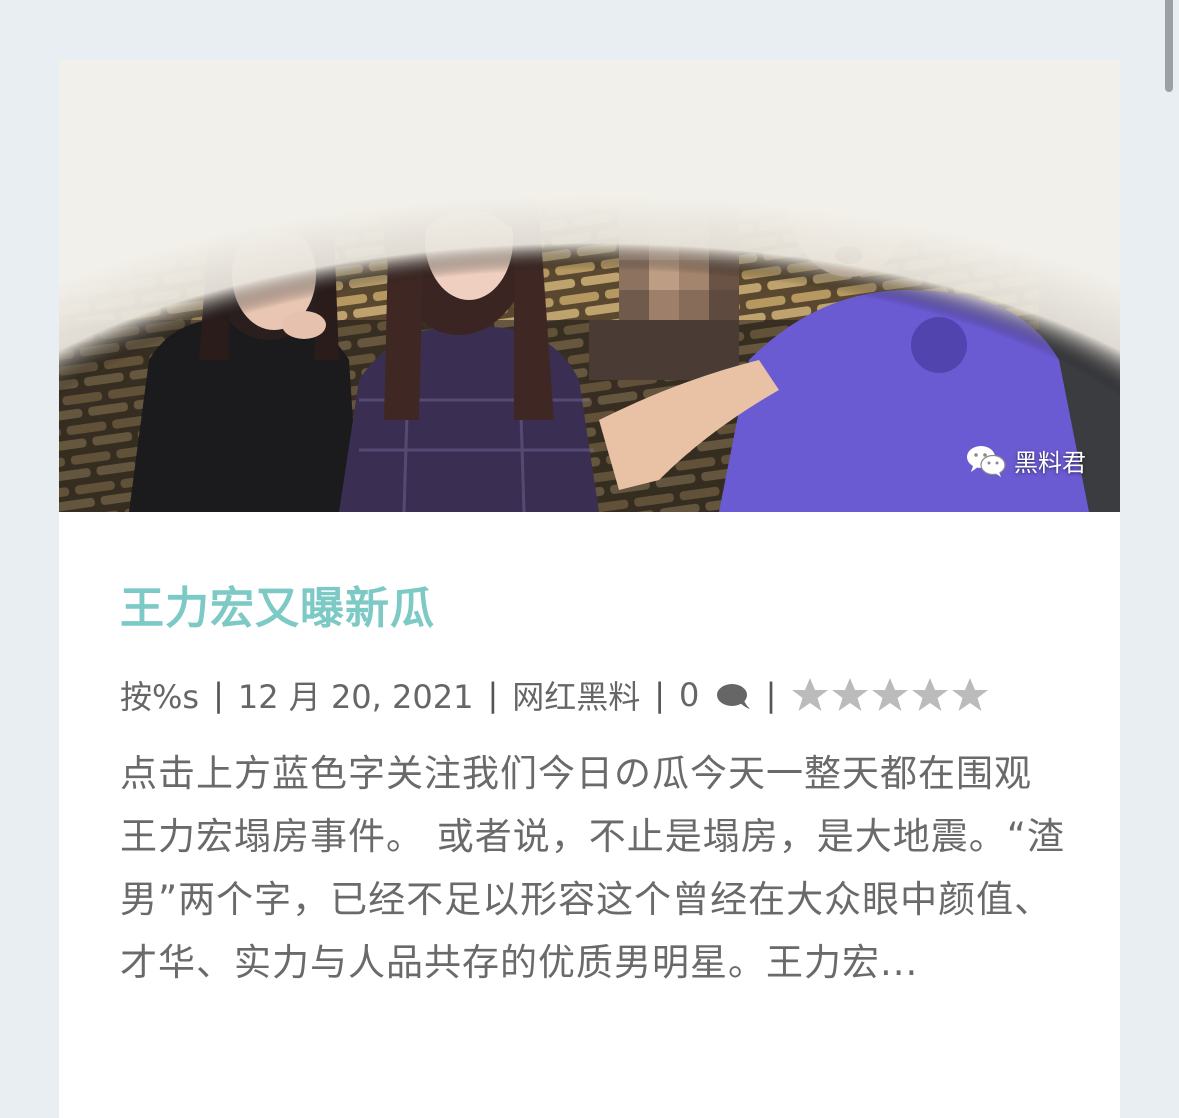 The width and height of the screenshot is (1179, 1118). What do you see at coordinates (733, 697) in the screenshot?
I see `comment-icon` at bounding box center [733, 697].